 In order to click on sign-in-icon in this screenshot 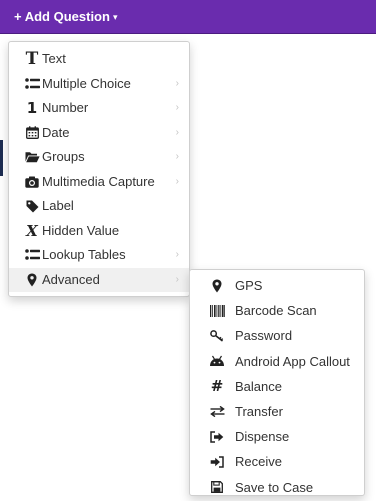, I will do `click(217, 461)`.